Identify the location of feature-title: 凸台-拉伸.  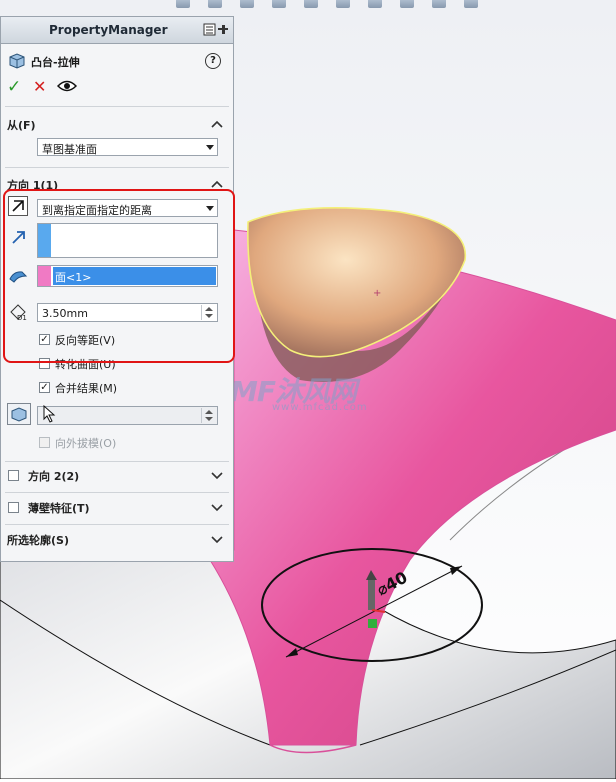
(55, 62).